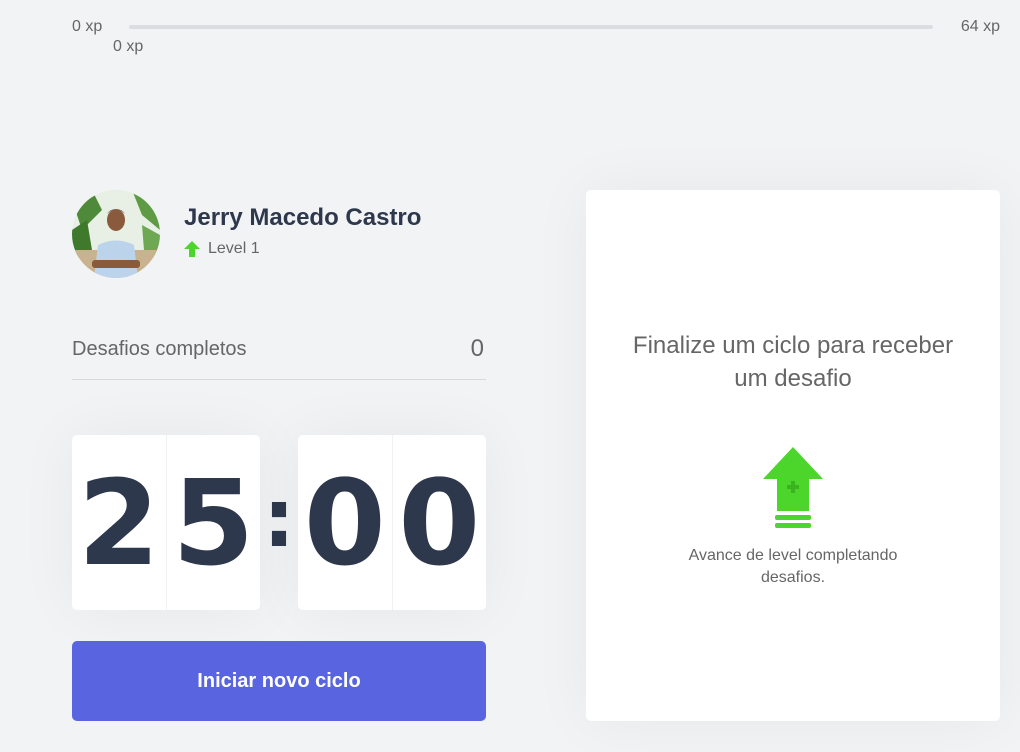 The image size is (1020, 752). Describe the element at coordinates (302, 249) in the screenshot. I see `profile-level: Level 1` at that location.